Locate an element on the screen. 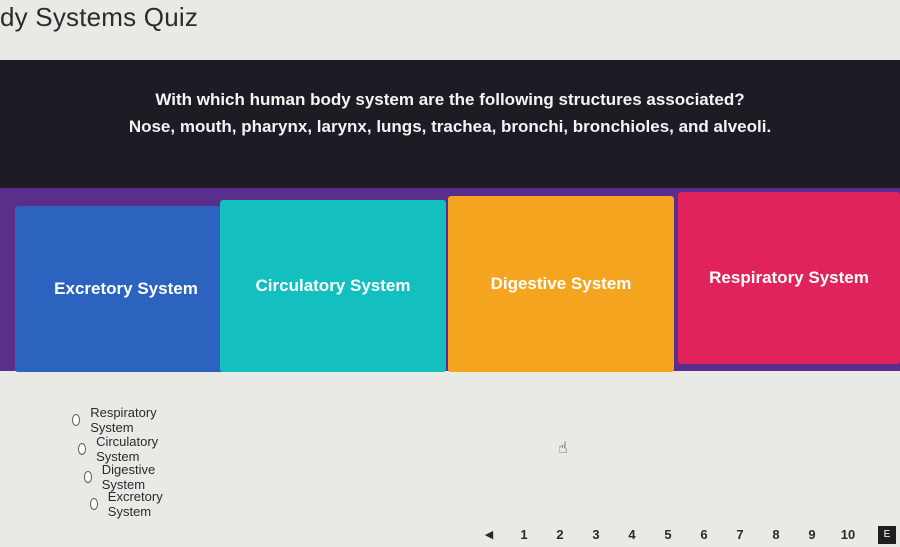 This screenshot has height=547, width=900. hand-cursor-icon: ☝ is located at coordinates (563, 448).